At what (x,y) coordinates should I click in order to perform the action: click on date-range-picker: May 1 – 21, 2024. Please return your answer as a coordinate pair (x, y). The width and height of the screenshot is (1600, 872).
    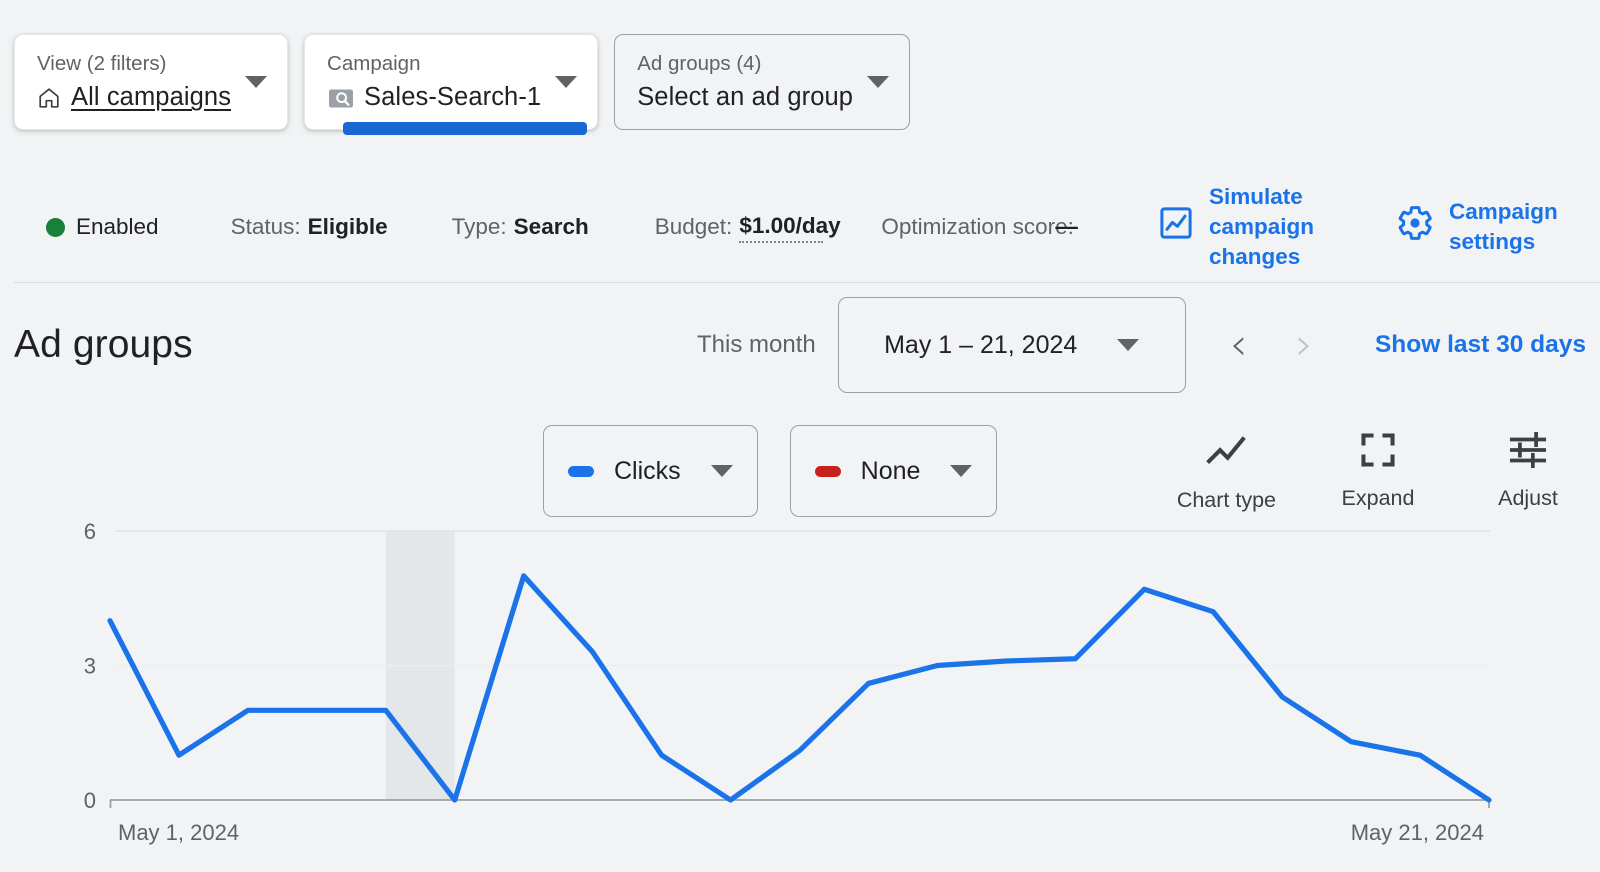
    Looking at the image, I should click on (1011, 345).